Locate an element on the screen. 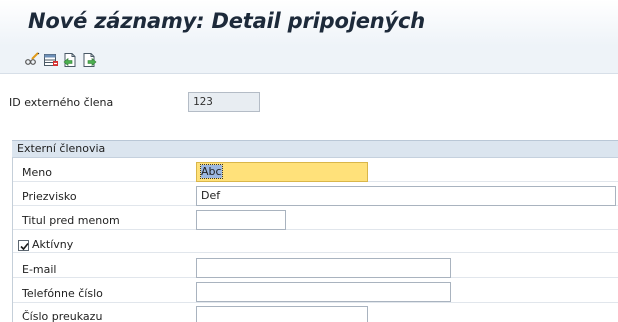 The image size is (618, 322). meno-value: Abc is located at coordinates (211, 171).